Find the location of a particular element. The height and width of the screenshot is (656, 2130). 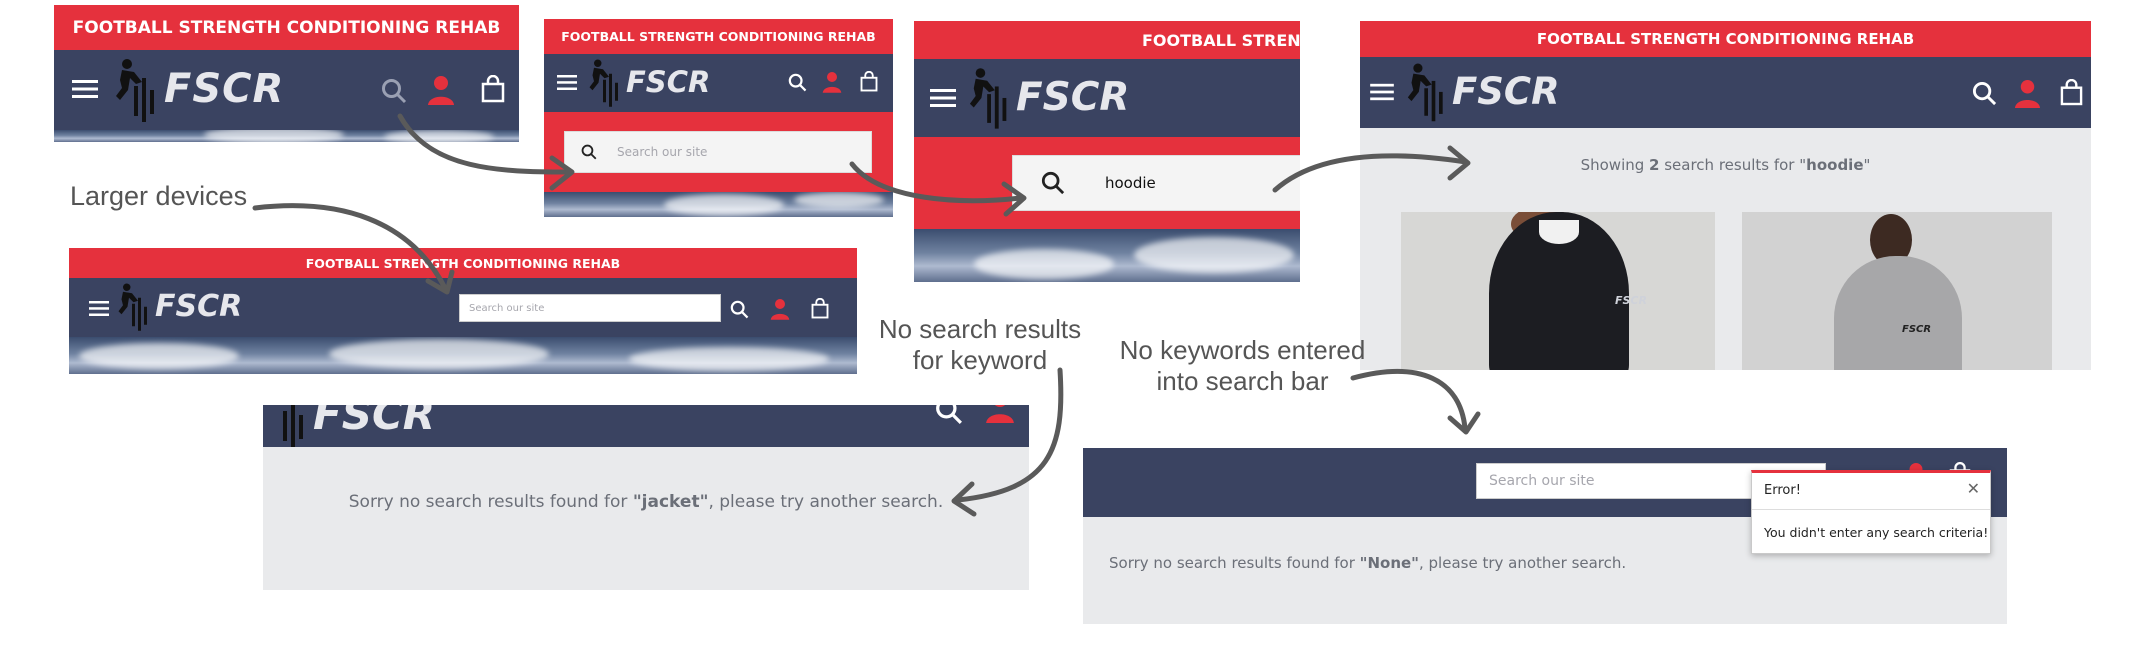

search-input: hoodie is located at coordinates (1156, 183).